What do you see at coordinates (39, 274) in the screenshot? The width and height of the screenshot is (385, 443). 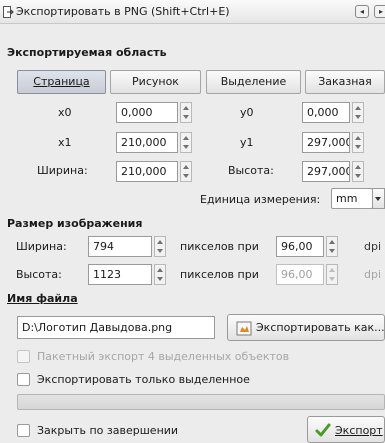 I see `image-height-label: Высота:` at bounding box center [39, 274].